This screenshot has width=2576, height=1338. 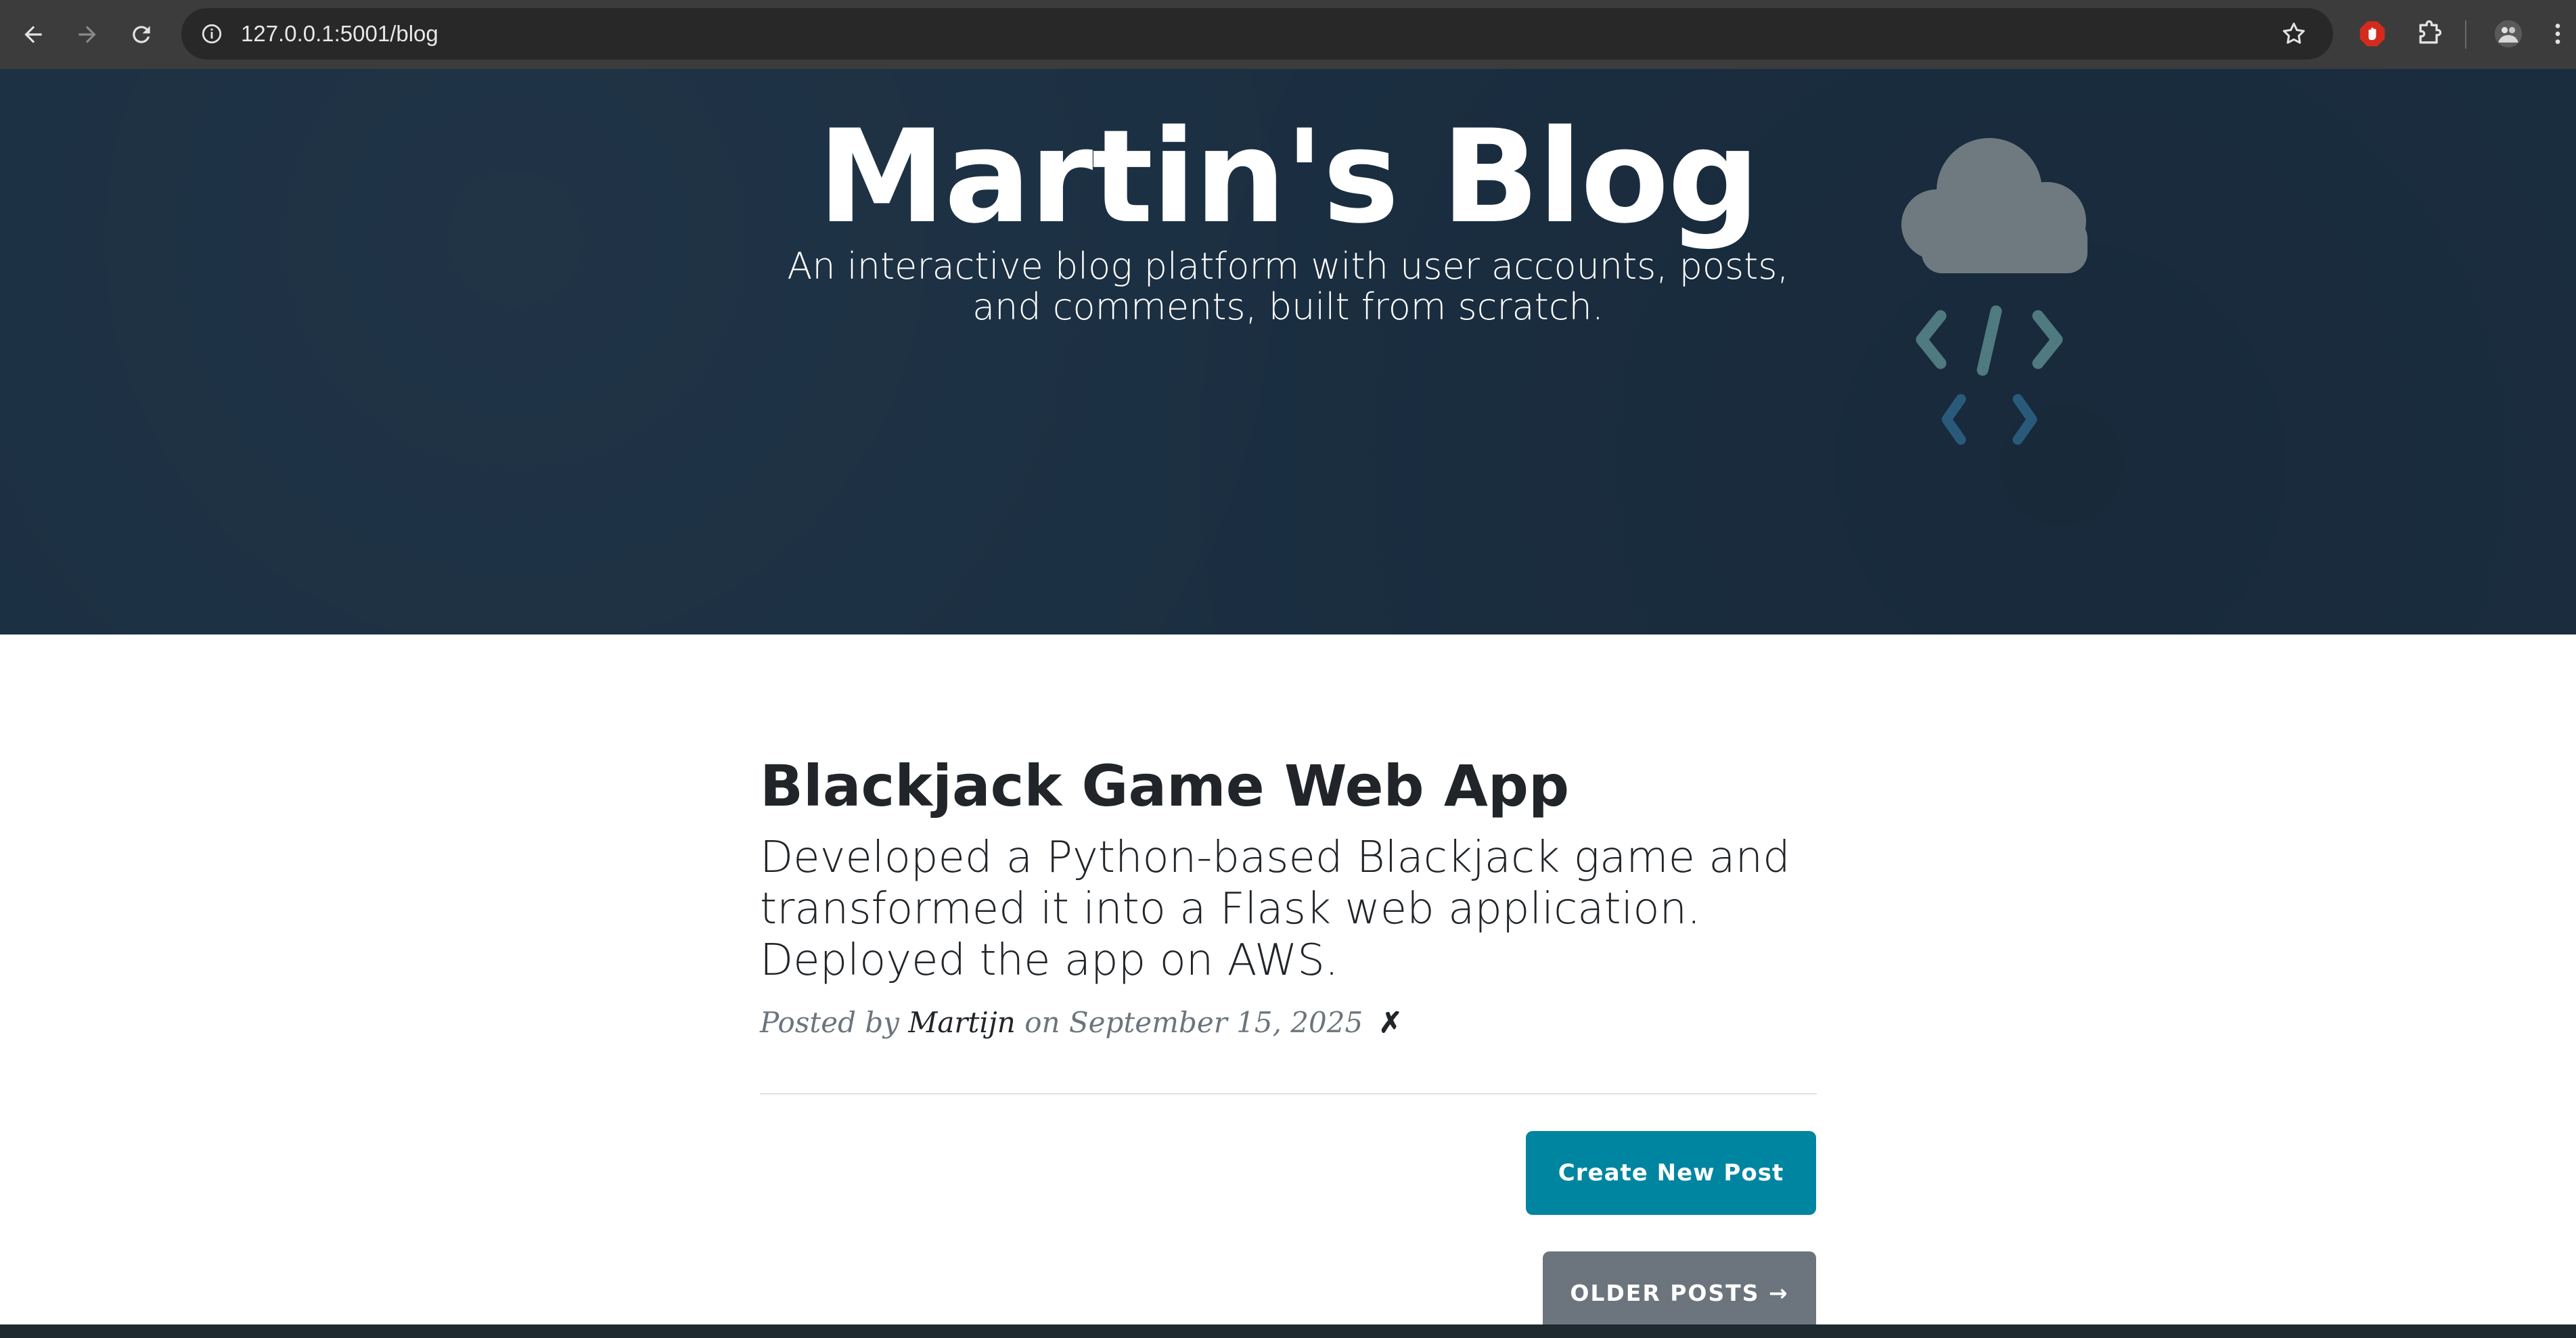 I want to click on extensions-button, so click(x=2429, y=34).